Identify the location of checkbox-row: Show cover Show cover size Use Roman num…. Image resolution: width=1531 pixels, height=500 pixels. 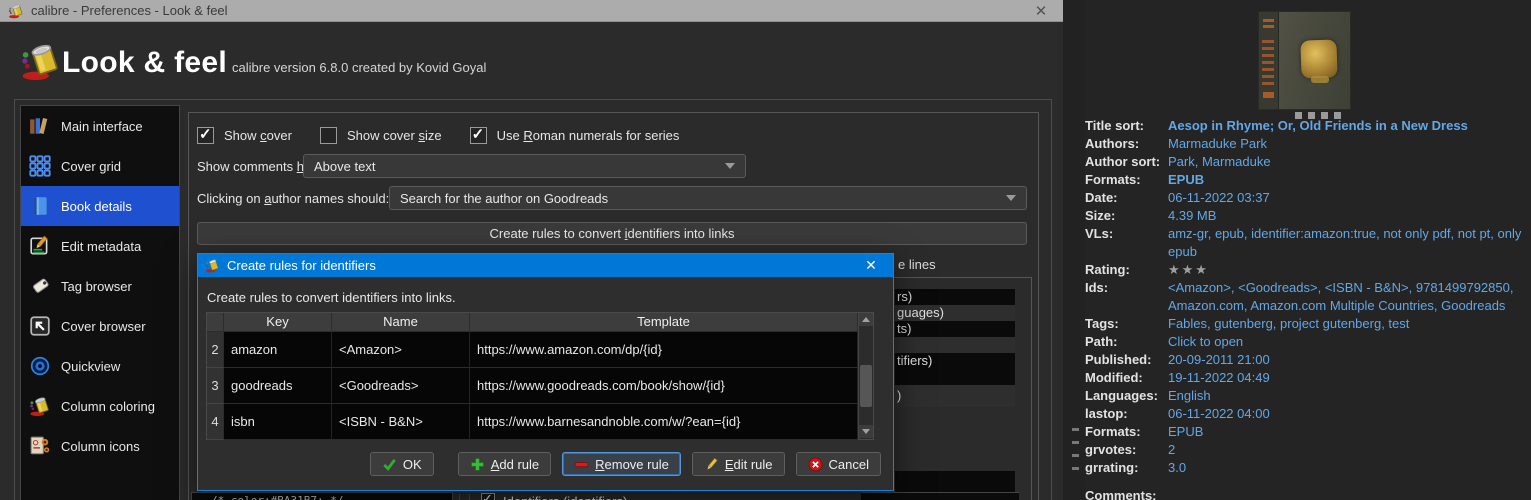
(447, 134).